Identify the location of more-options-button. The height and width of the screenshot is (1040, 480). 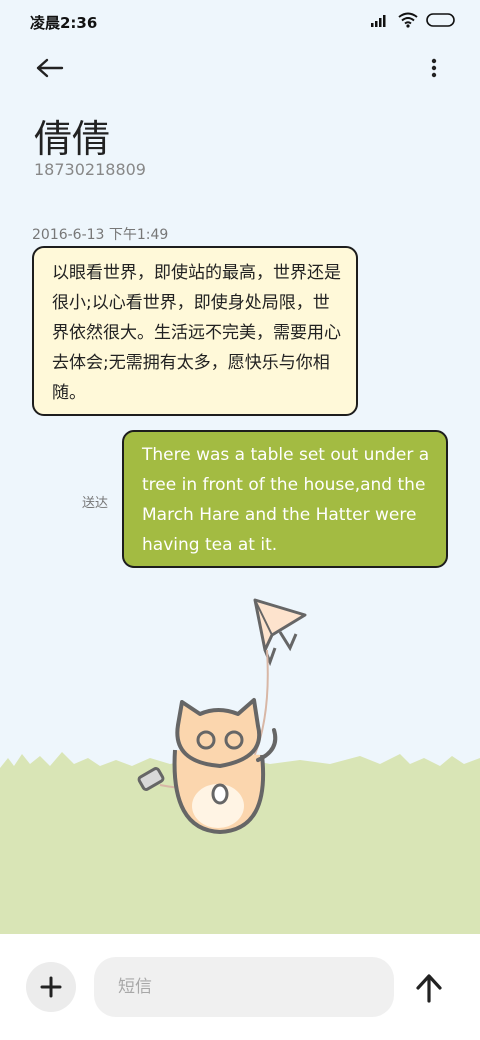
(434, 68).